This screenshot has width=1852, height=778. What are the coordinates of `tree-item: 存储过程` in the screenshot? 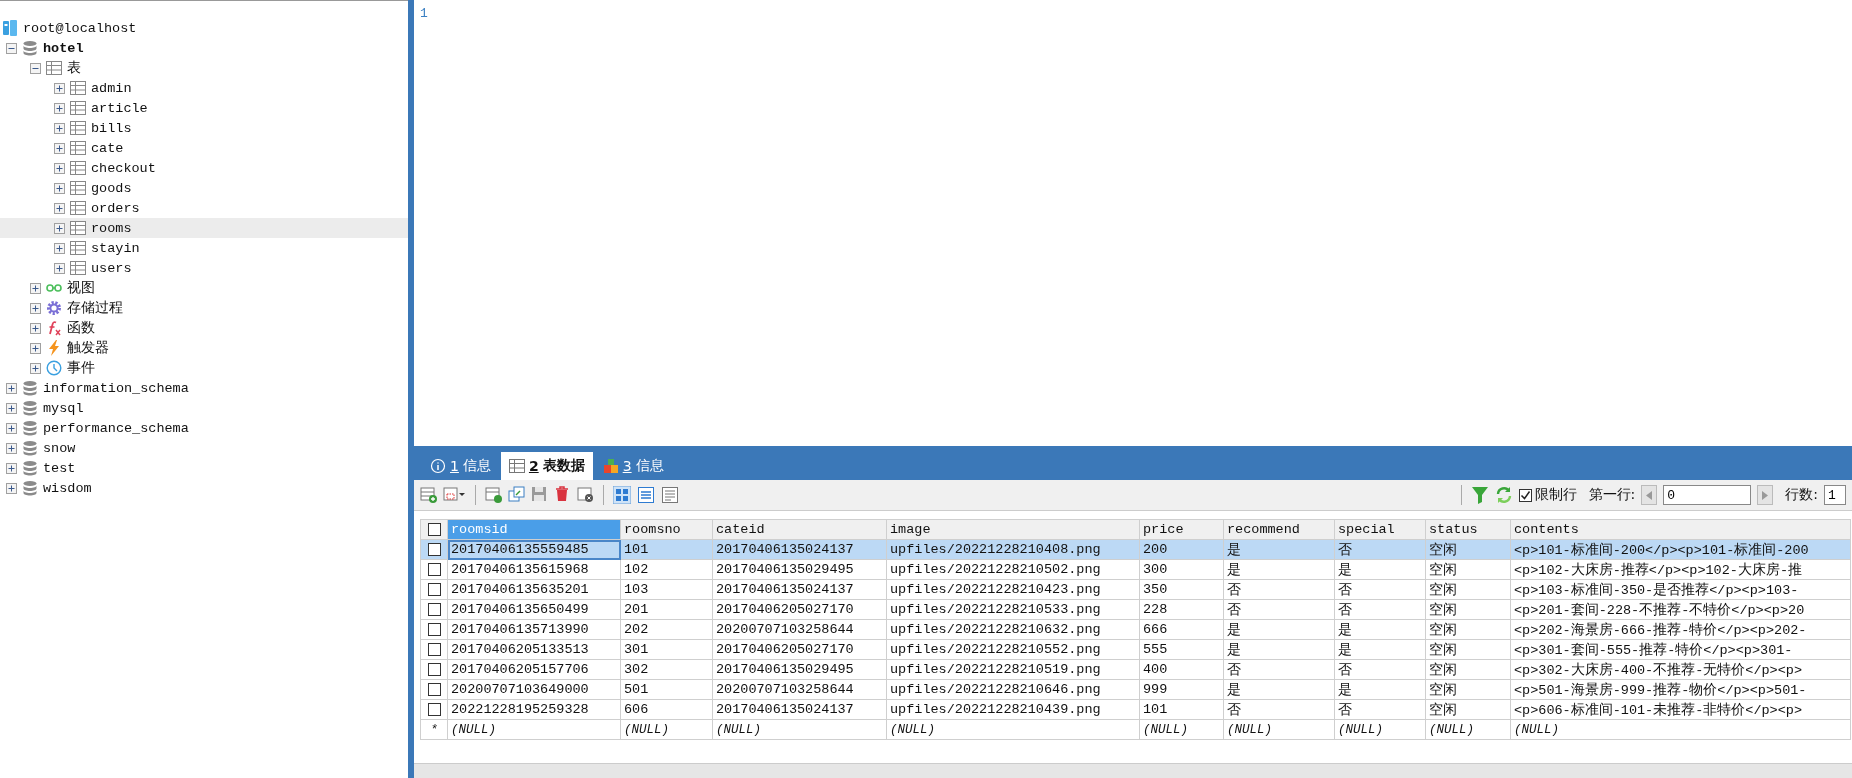 It's located at (204, 308).